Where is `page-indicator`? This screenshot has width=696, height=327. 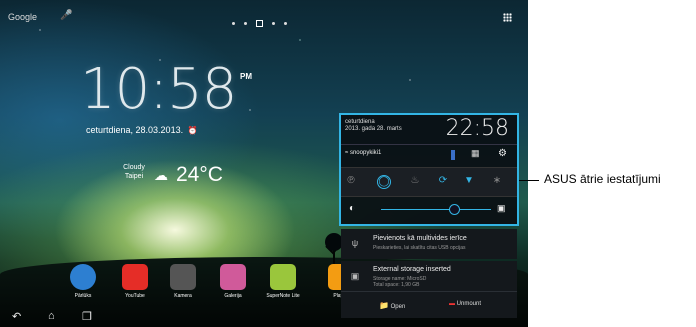
page-indicator is located at coordinates (264, 24).